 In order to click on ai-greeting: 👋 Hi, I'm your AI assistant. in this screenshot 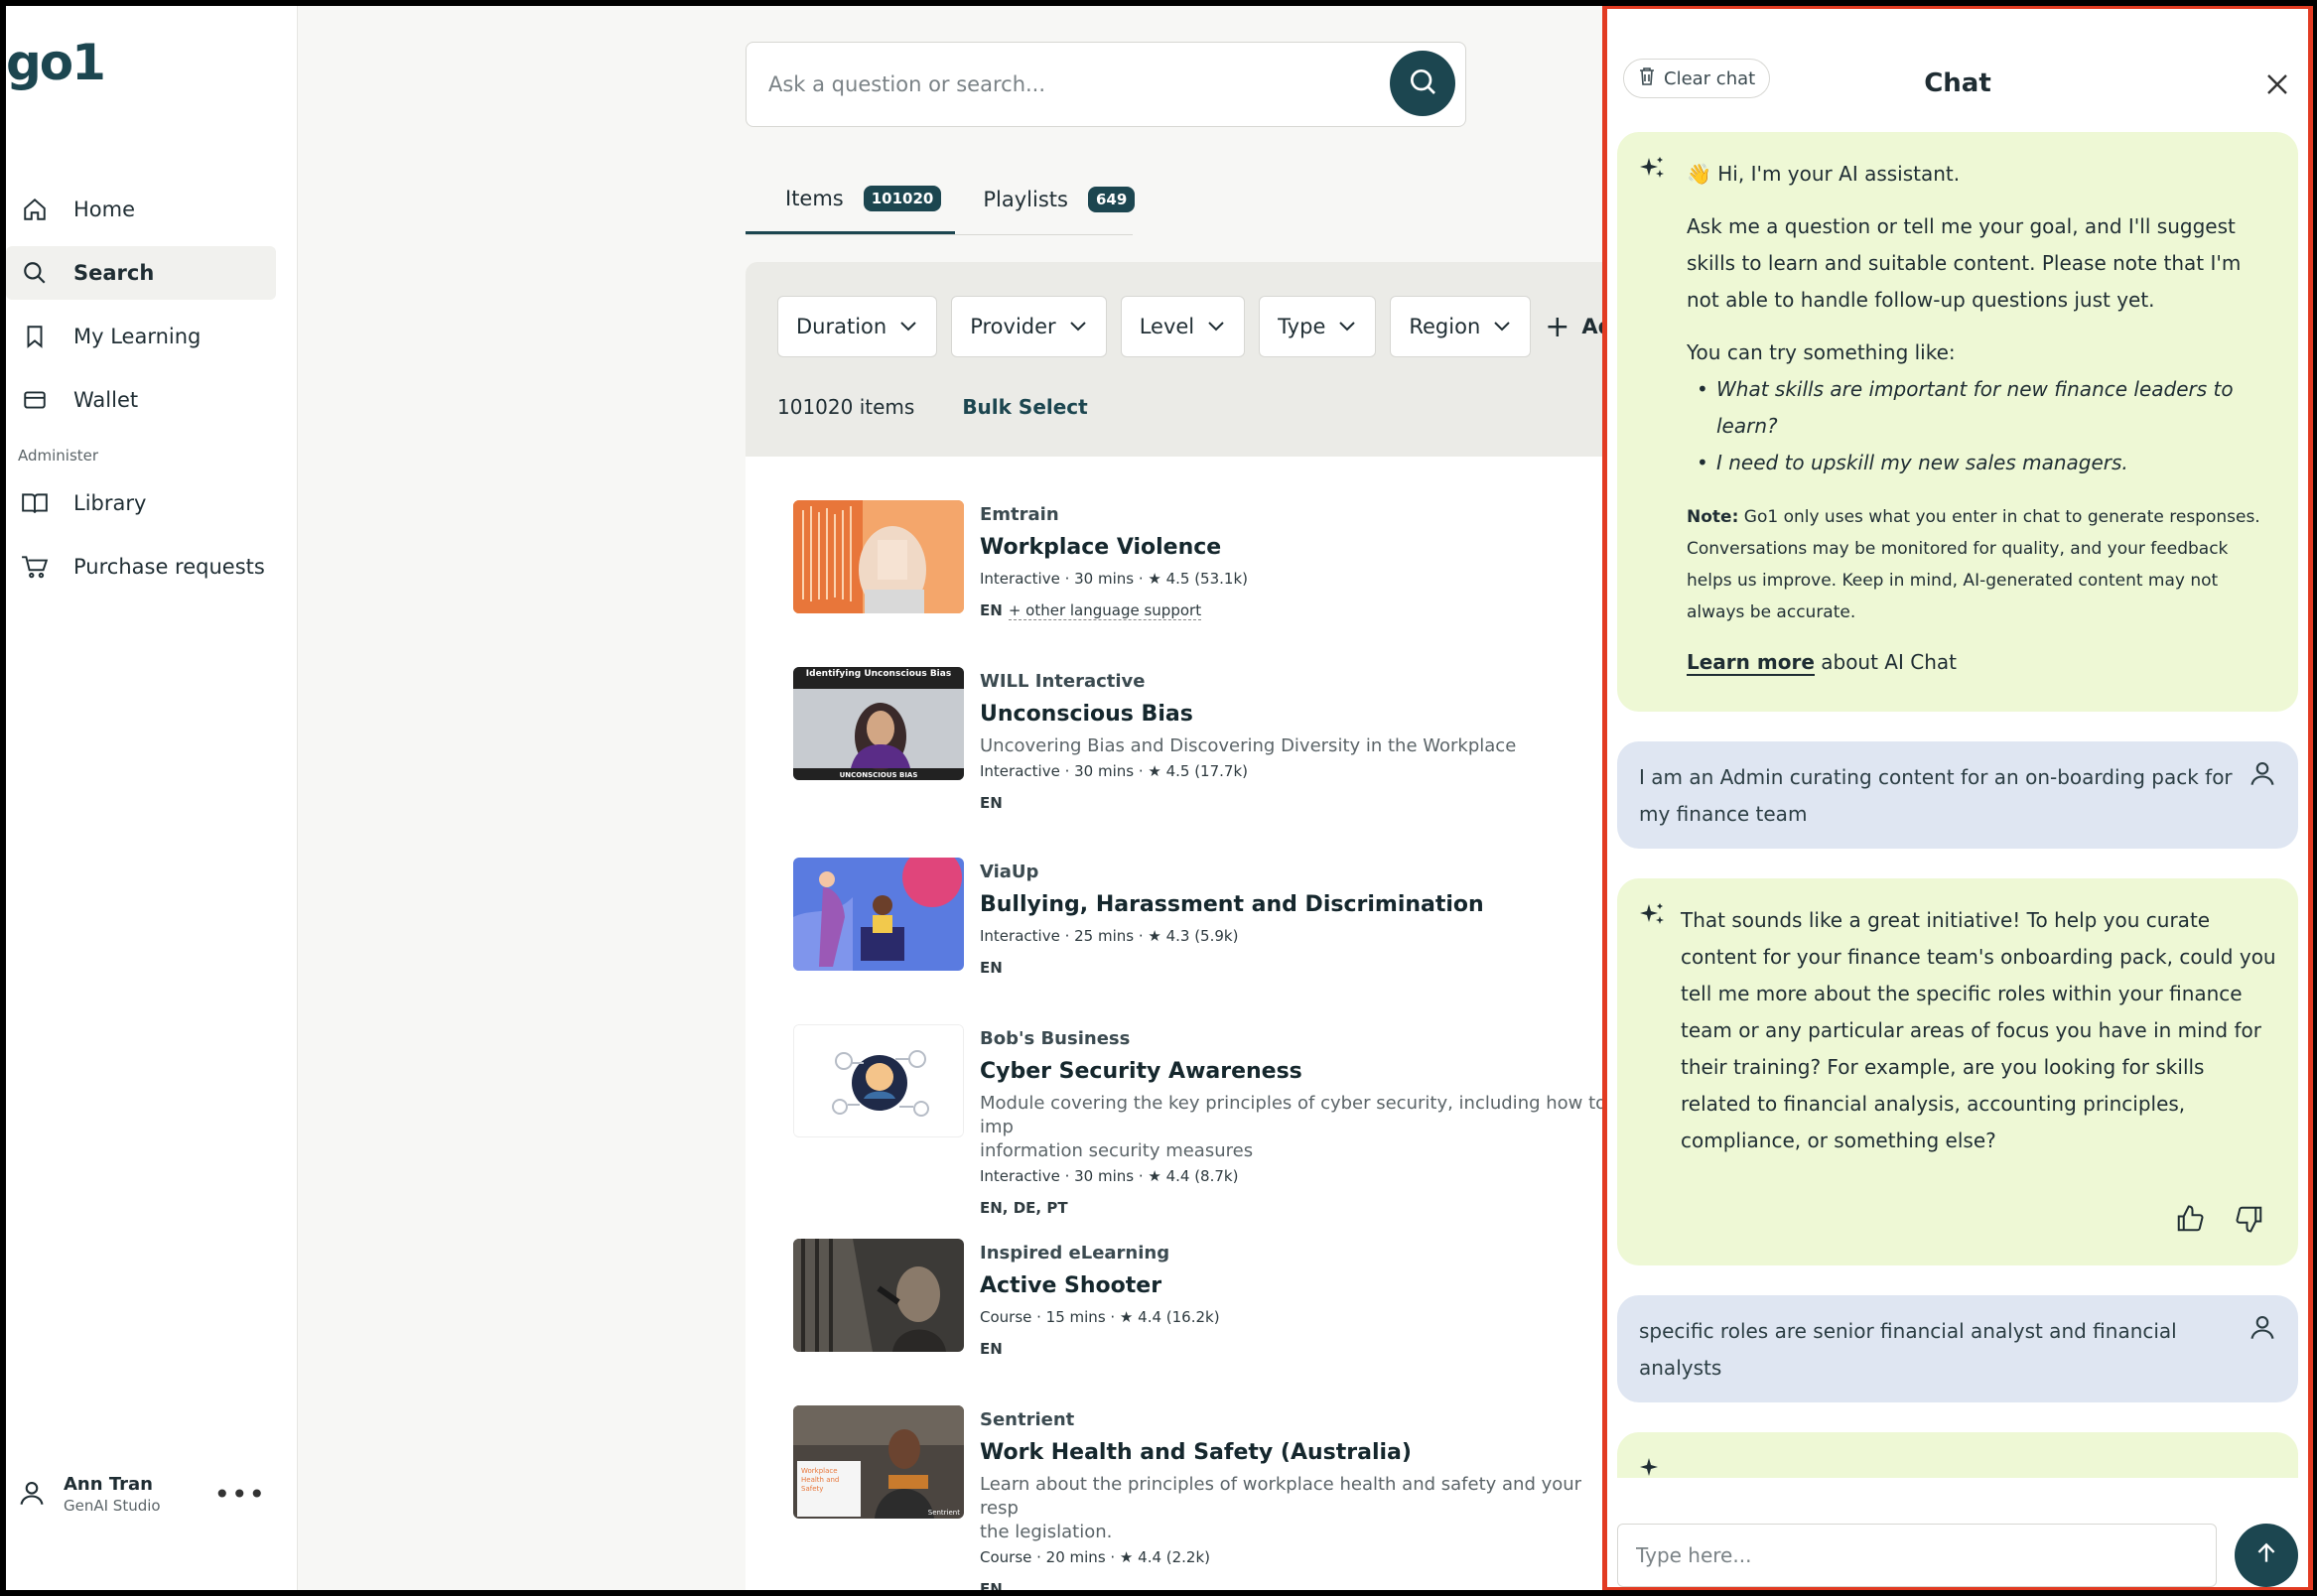, I will do `click(1824, 174)`.